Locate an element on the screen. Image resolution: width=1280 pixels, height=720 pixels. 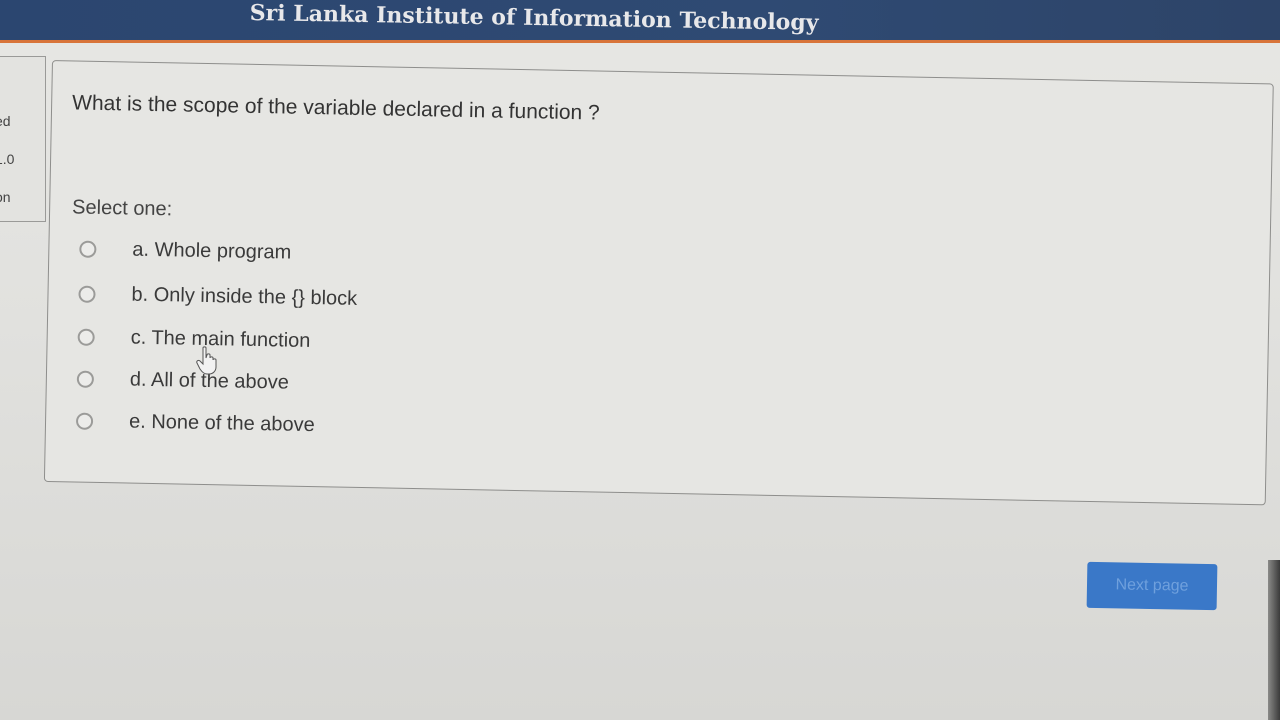
info-fragment-3: on is located at coordinates (5, 197).